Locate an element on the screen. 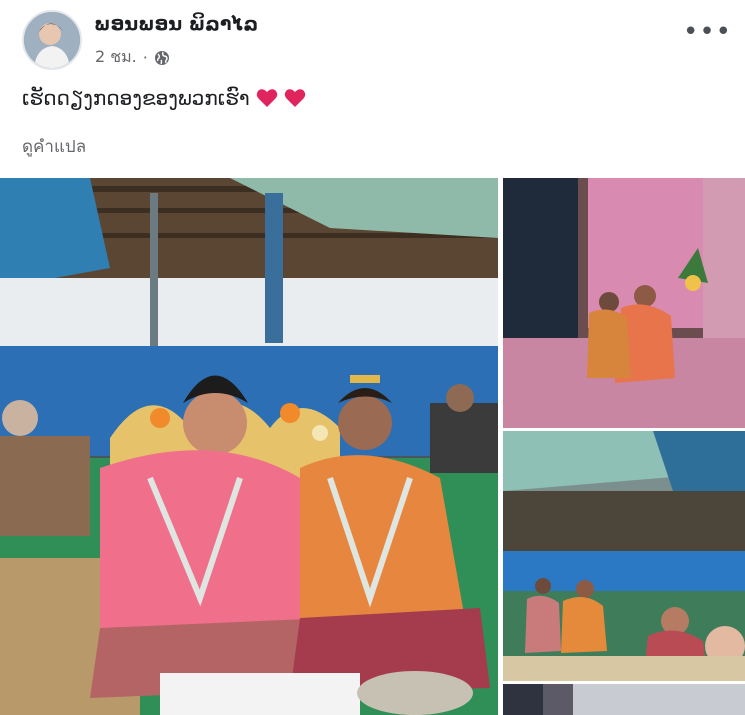 This screenshot has height=715, width=745. post-header: ພອນພອນ ພິລາໄລ 2 ชม. · ••• is located at coordinates (372, 40).